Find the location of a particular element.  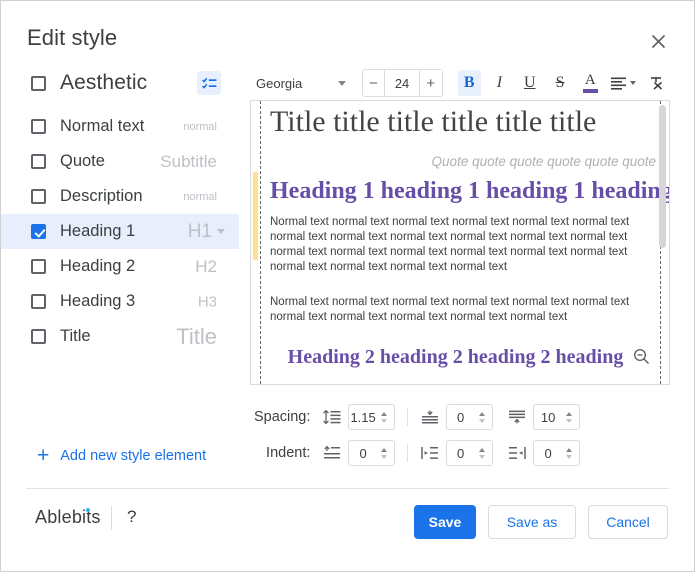

space-before-spinbox: 0 is located at coordinates (469, 417).